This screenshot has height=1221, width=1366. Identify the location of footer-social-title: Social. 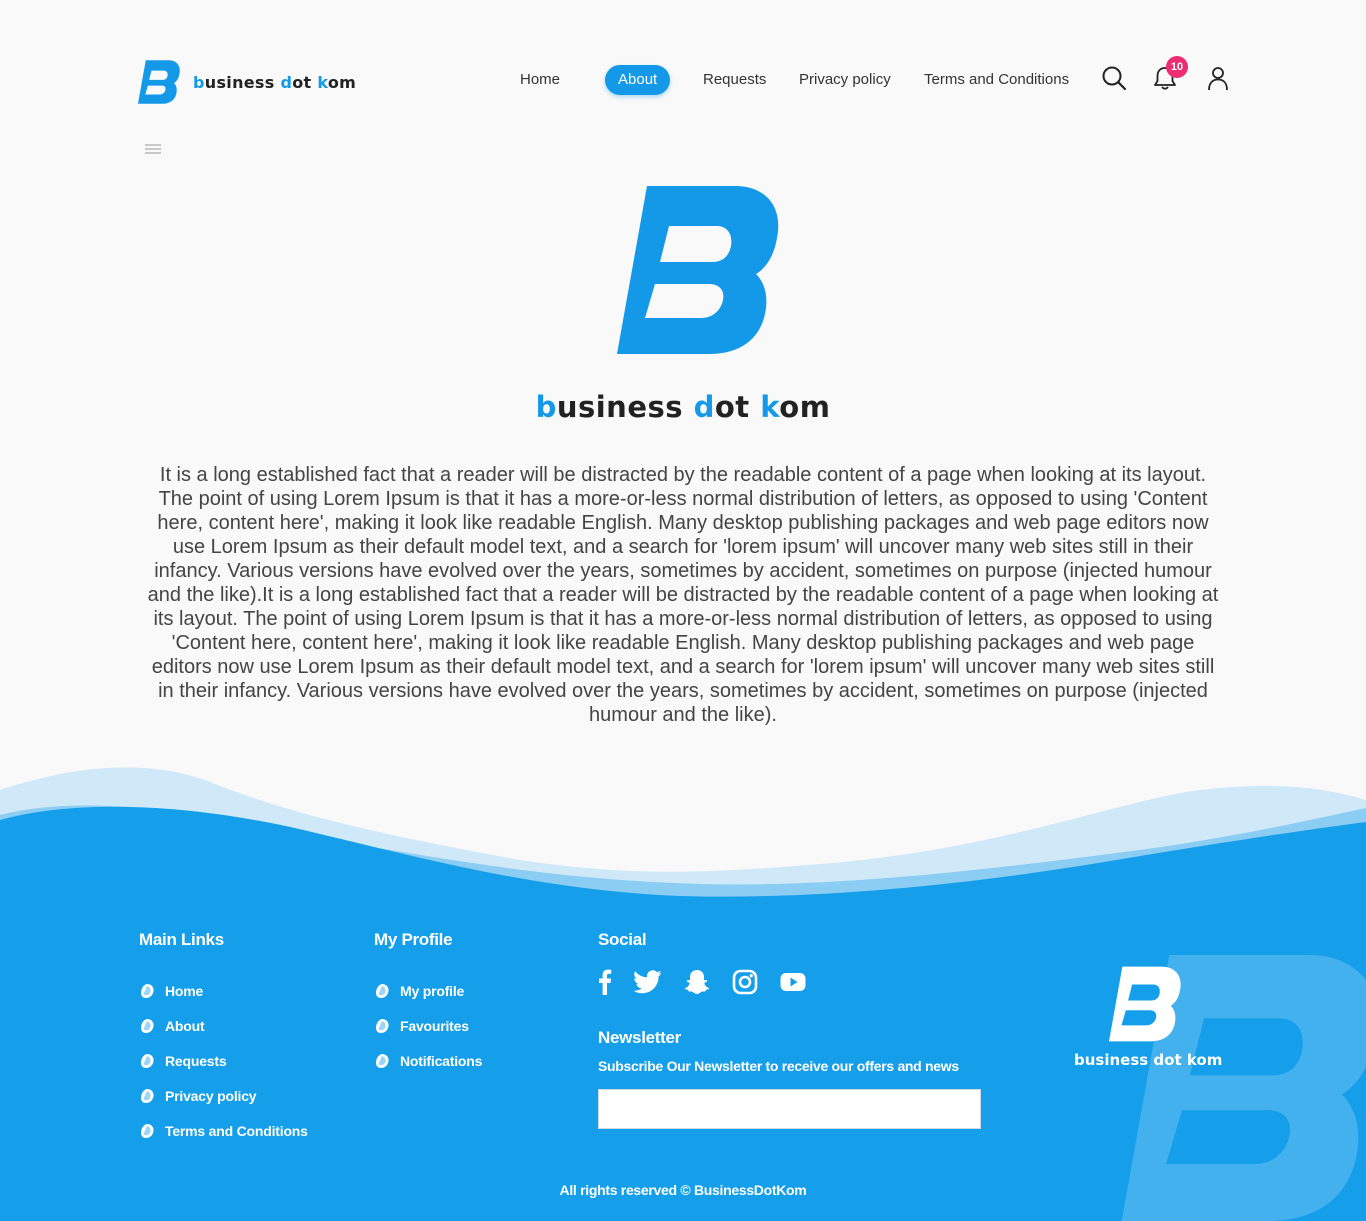
(622, 939).